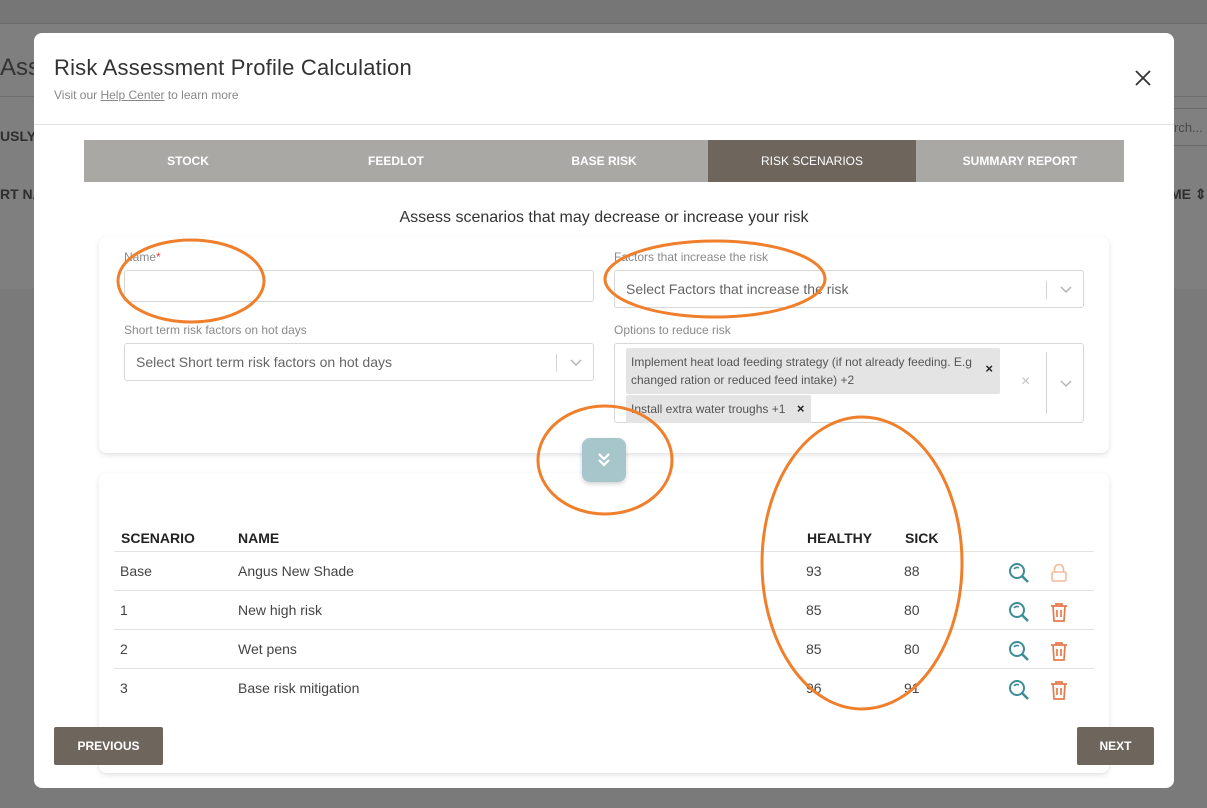  What do you see at coordinates (737, 289) in the screenshot?
I see `factors-placeholder: Select Factors that increase the risk` at bounding box center [737, 289].